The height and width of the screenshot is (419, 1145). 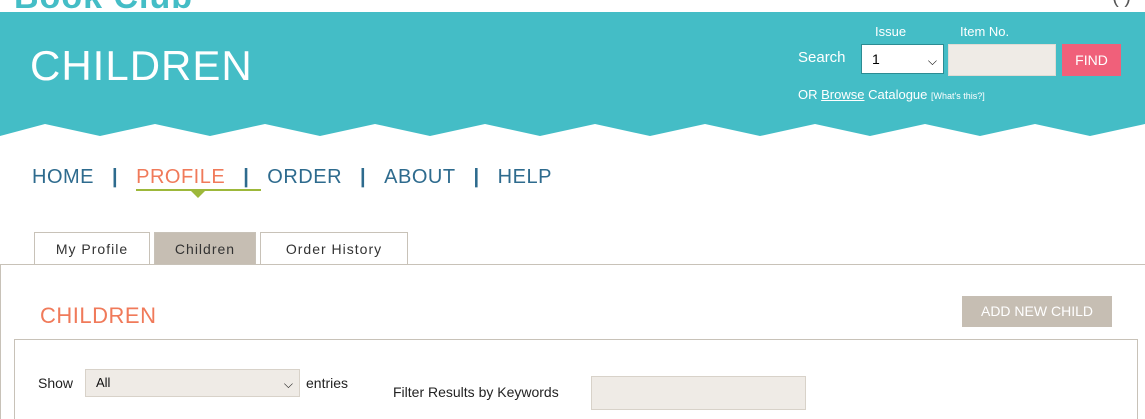 I want to click on nav-profile: PROFILE, so click(x=180, y=177).